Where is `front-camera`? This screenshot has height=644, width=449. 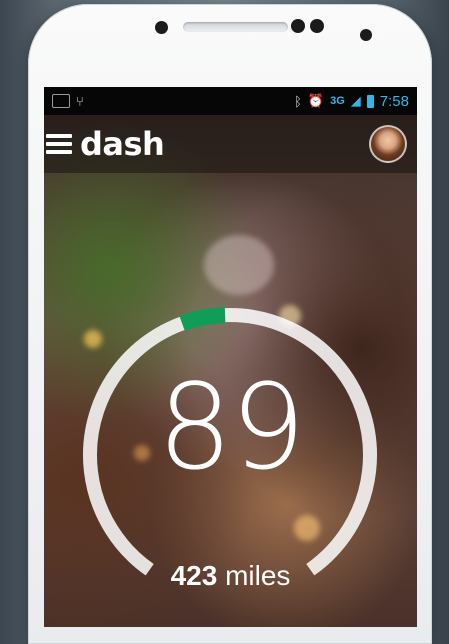 front-camera is located at coordinates (161, 27).